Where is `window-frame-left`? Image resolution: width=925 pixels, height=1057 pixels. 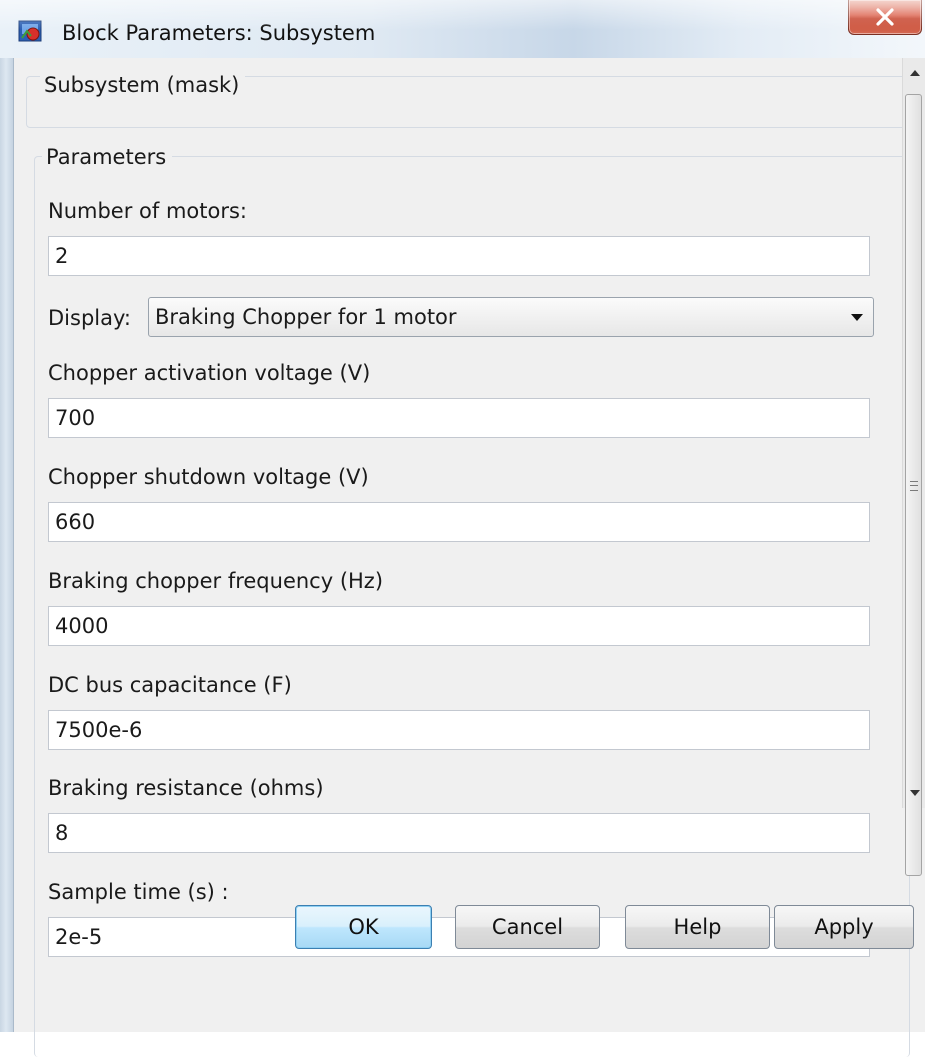
window-frame-left is located at coordinates (7, 516).